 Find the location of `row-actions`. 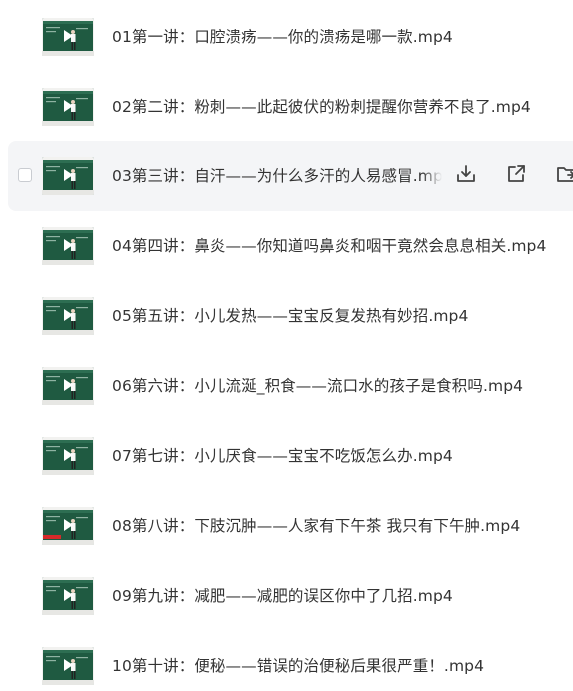

row-actions is located at coordinates (513, 176).